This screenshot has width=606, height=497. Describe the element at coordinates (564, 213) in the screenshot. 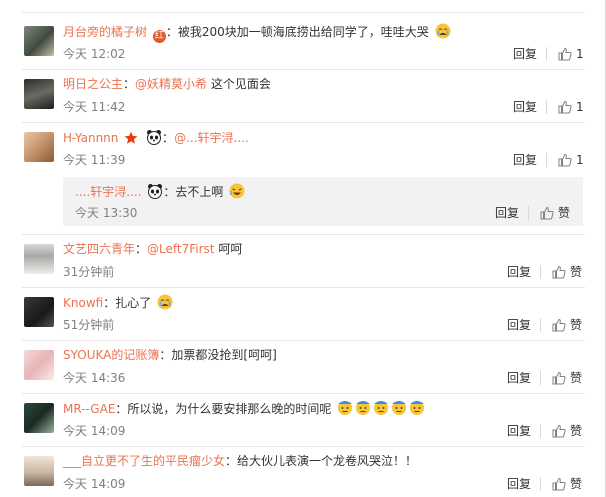

I see `like-count: 赞` at that location.